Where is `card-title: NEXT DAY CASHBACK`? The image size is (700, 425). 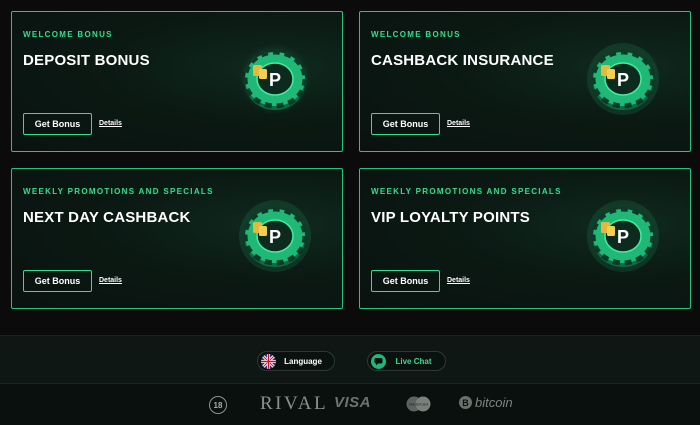
card-title: NEXT DAY CASHBACK is located at coordinates (107, 217).